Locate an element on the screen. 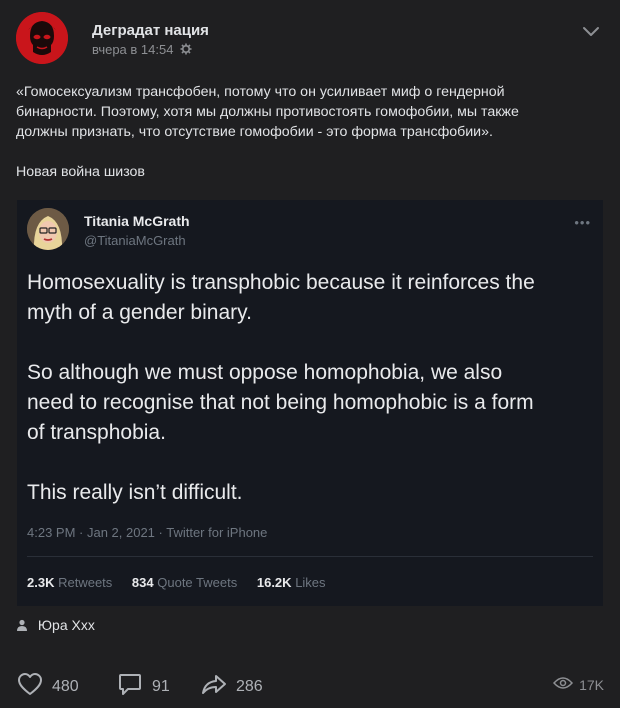 This screenshot has height=708, width=620. quotes-label: Quote Tweets is located at coordinates (197, 582).